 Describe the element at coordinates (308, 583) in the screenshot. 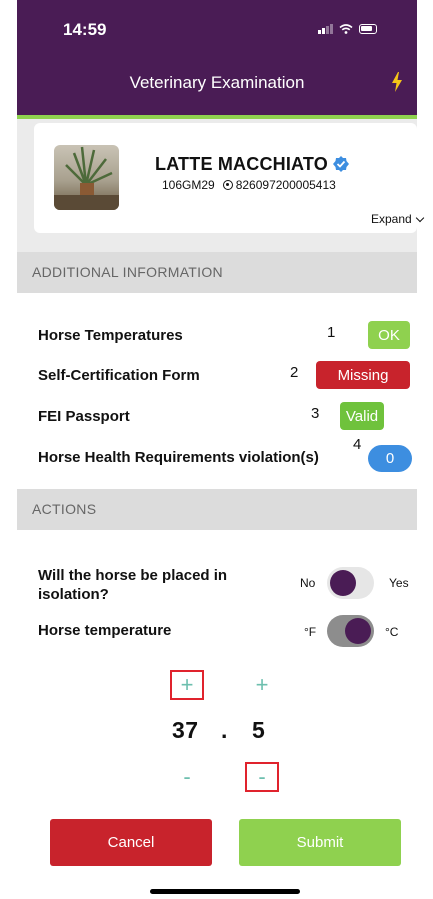

I see `isolation-no-label: No` at that location.